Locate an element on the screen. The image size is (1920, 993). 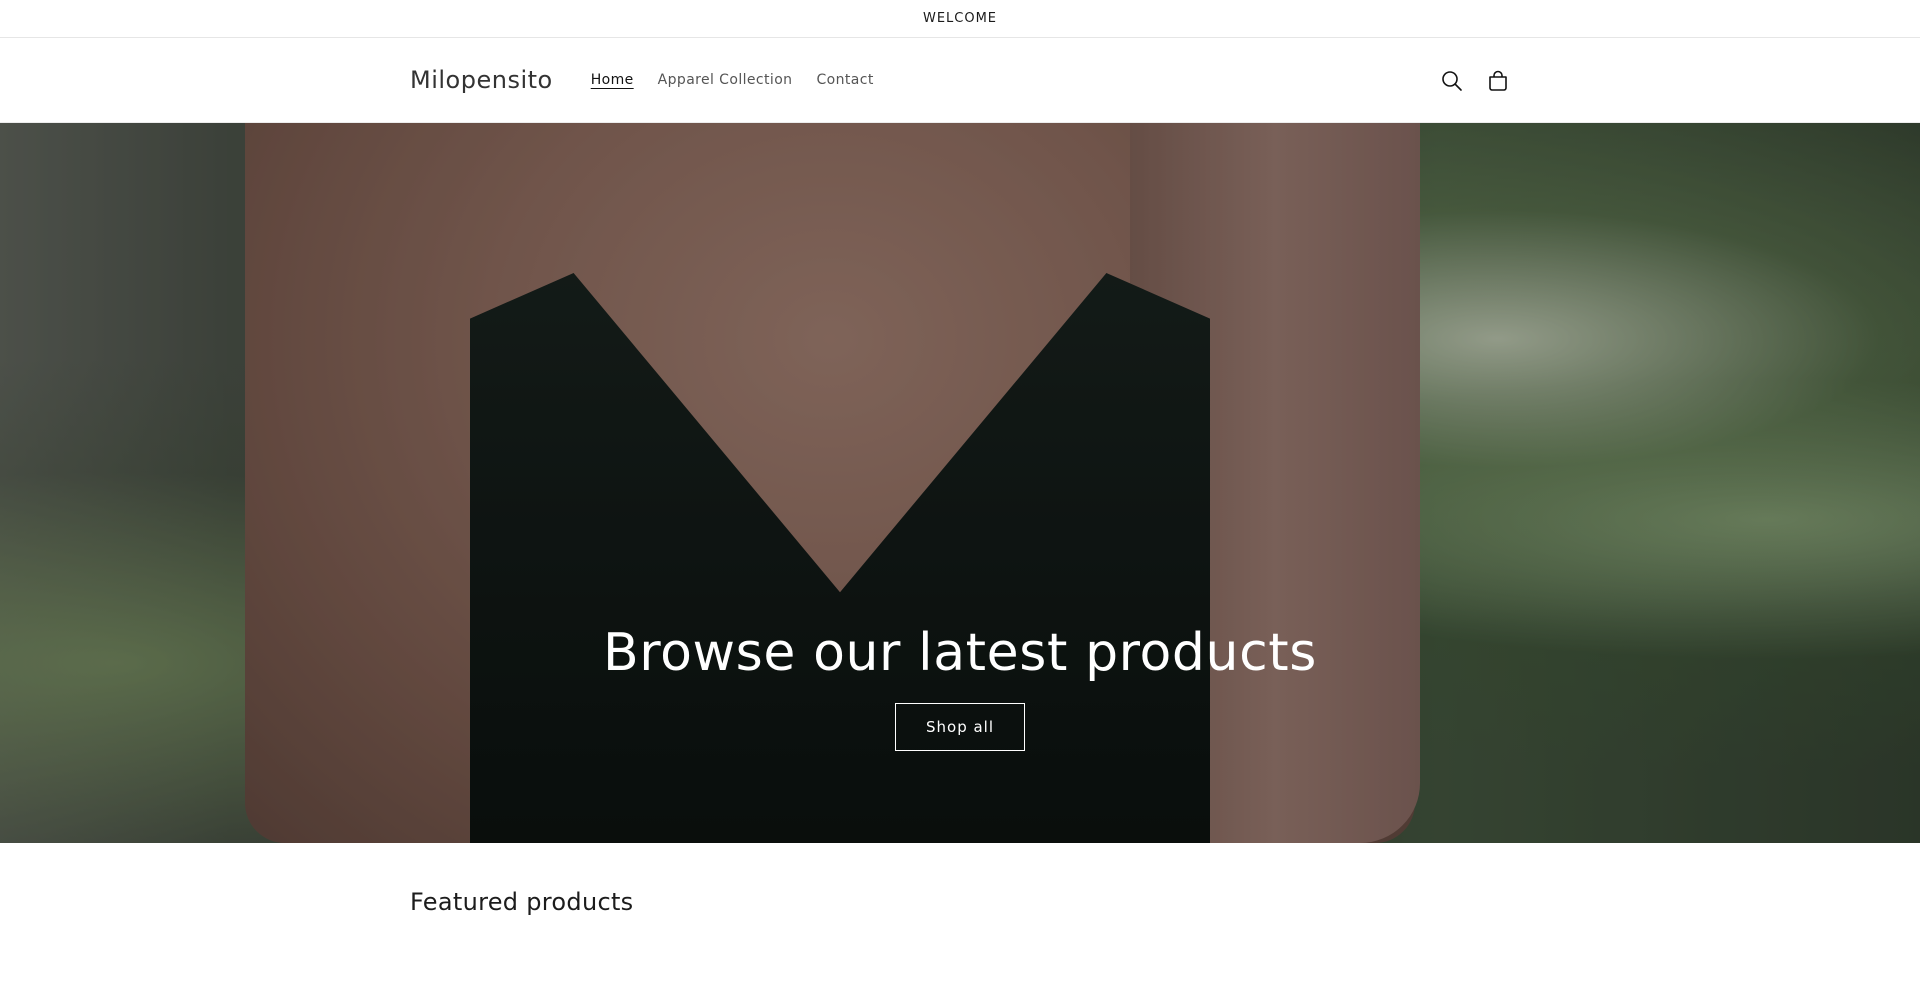
header-icons is located at coordinates (1475, 80).